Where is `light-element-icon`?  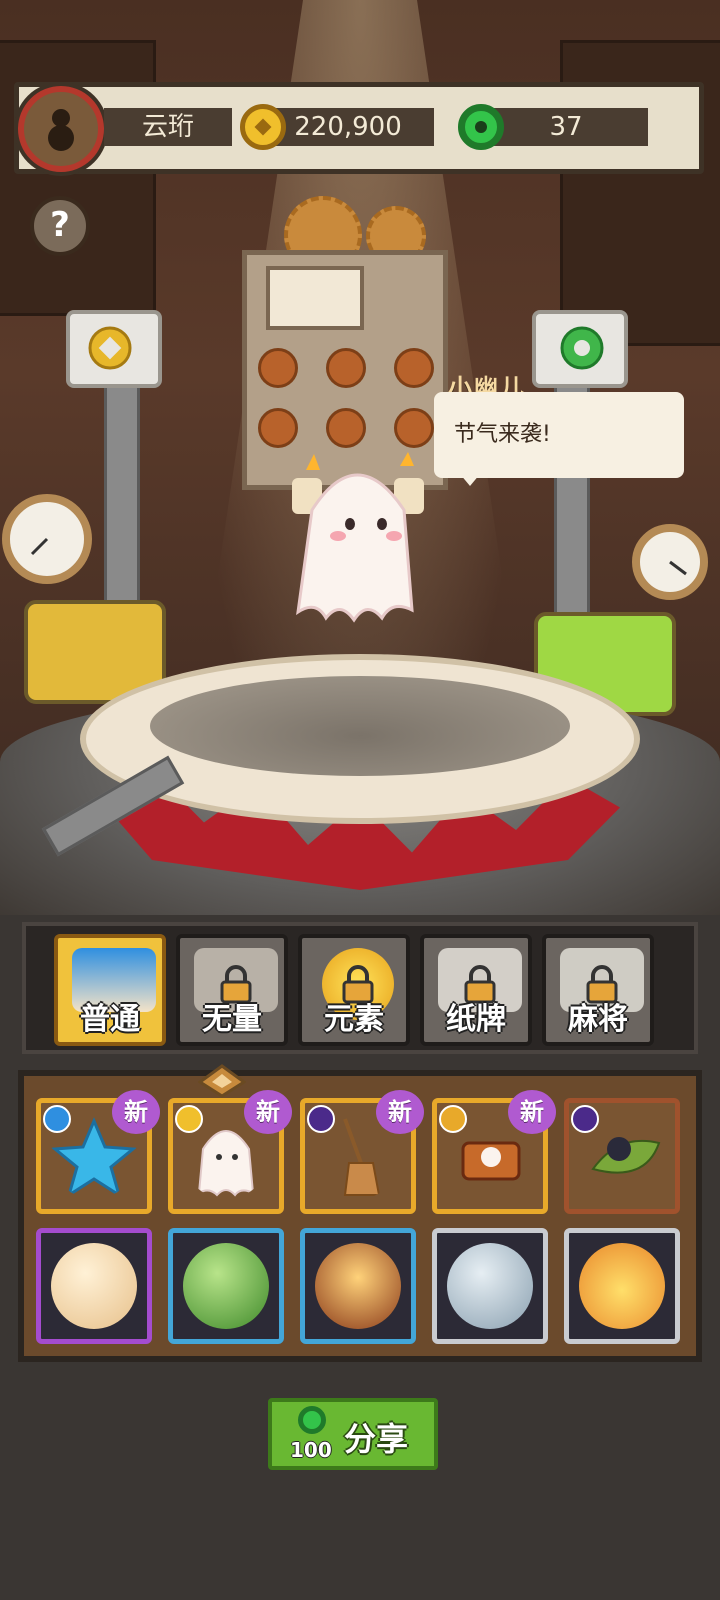
light-element-icon is located at coordinates (189, 1119).